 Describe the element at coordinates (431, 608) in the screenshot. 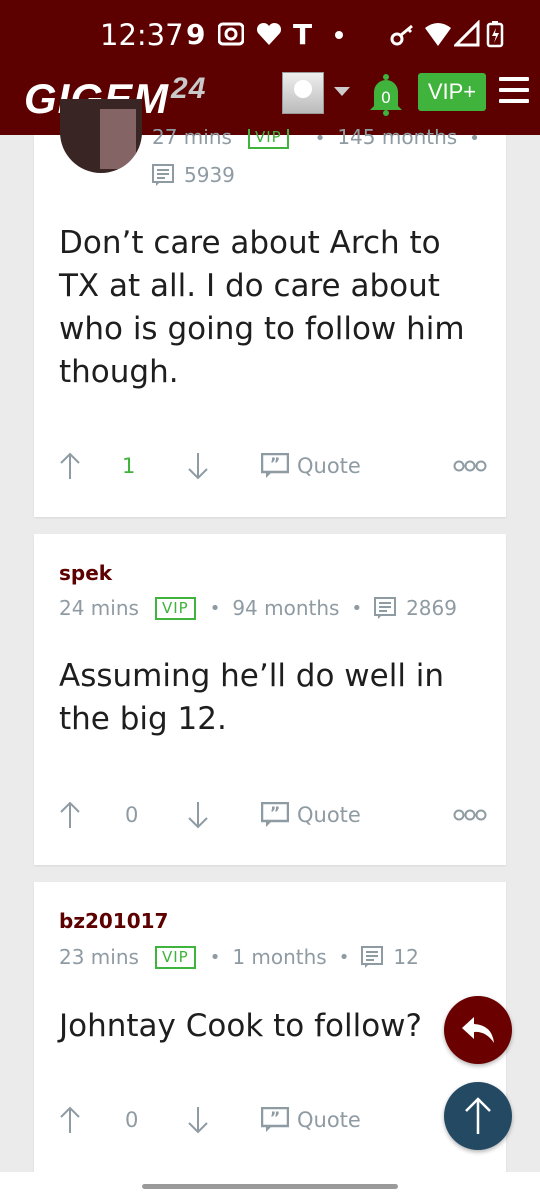

I see `post-count: 2869` at that location.